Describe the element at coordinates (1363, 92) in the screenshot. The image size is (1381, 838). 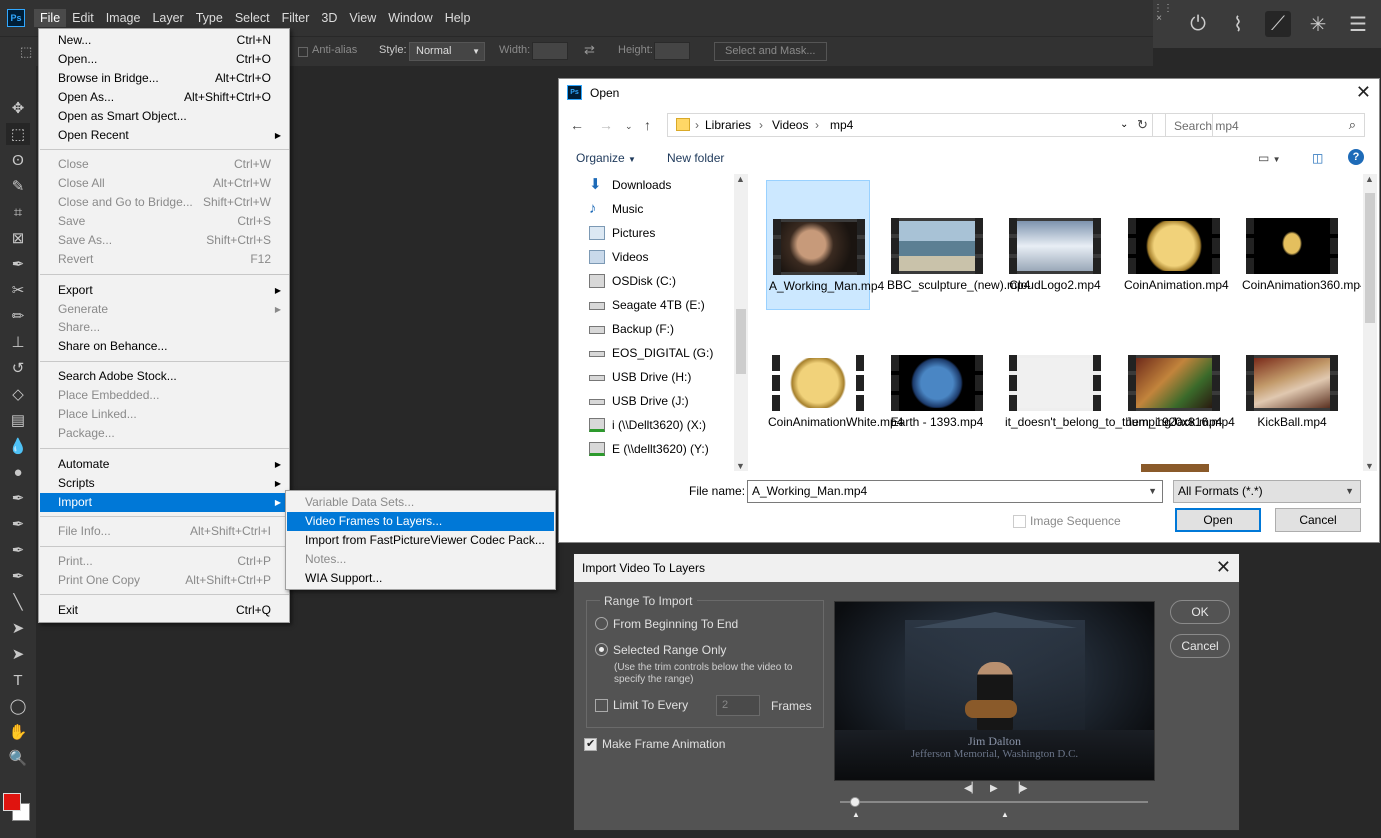
I see `close-icon: ✕` at that location.